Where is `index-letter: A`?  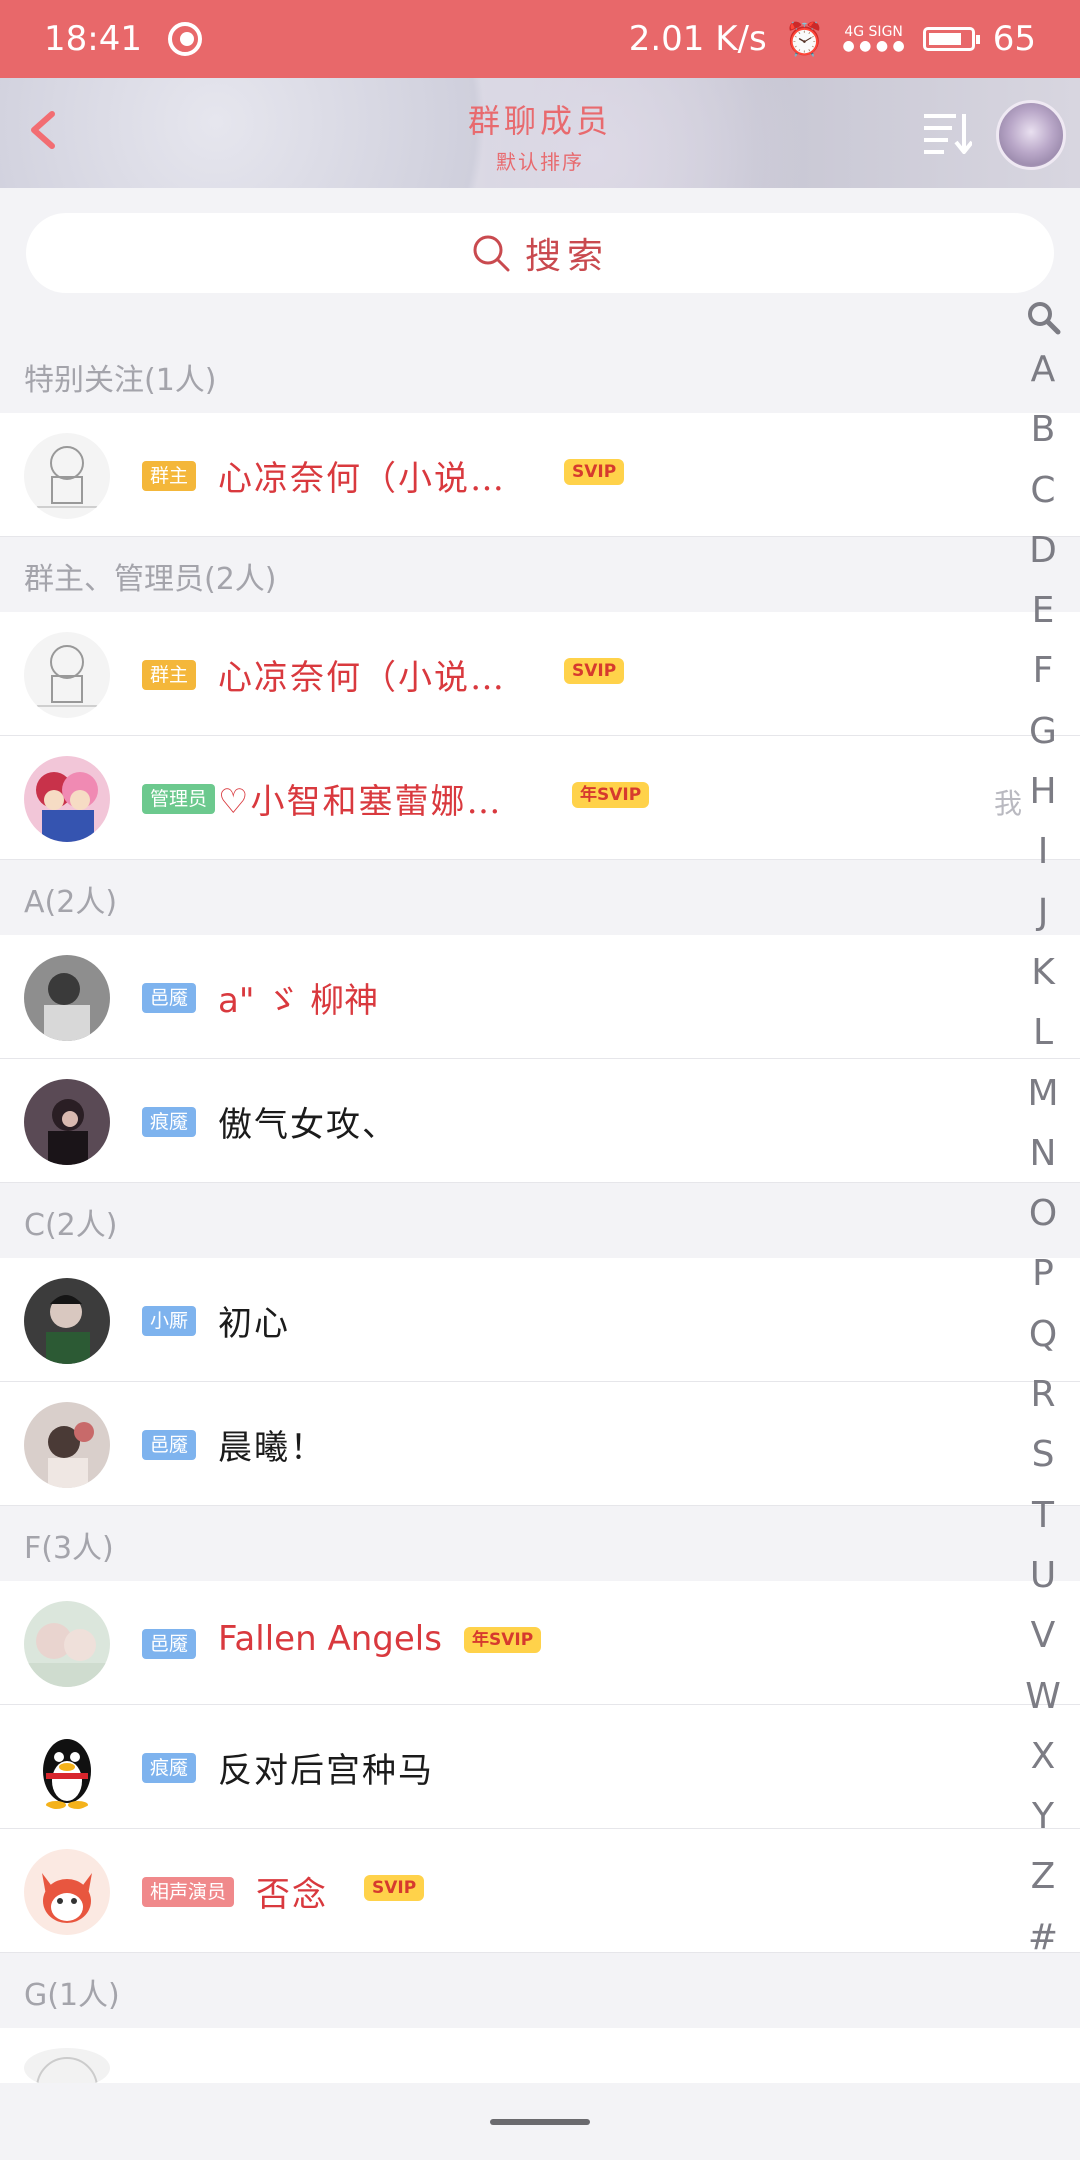
index-letter: A is located at coordinates (1043, 370).